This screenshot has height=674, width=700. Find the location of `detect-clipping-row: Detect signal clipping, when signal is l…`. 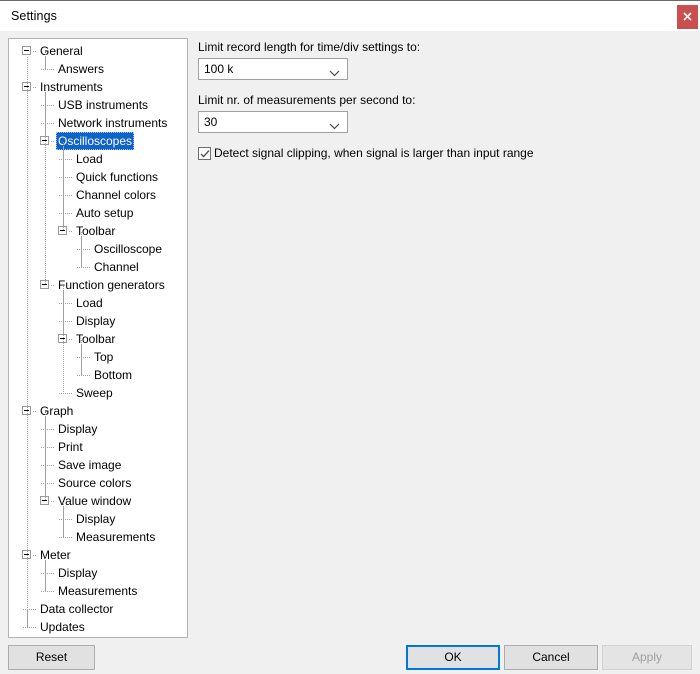

detect-clipping-row: Detect signal clipping, when signal is l… is located at coordinates (443, 153).